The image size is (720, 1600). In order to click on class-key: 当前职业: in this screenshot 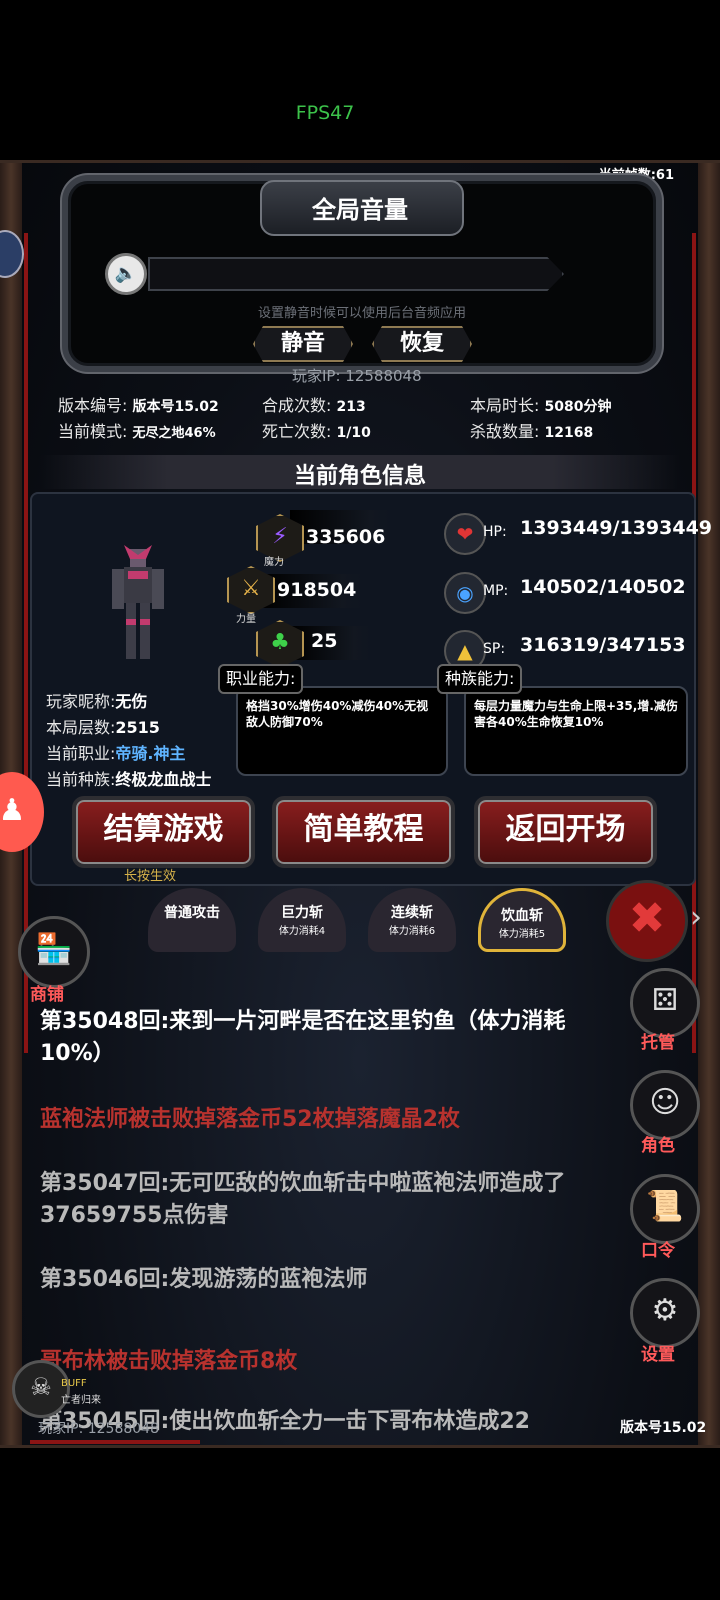, I will do `click(81, 753)`.